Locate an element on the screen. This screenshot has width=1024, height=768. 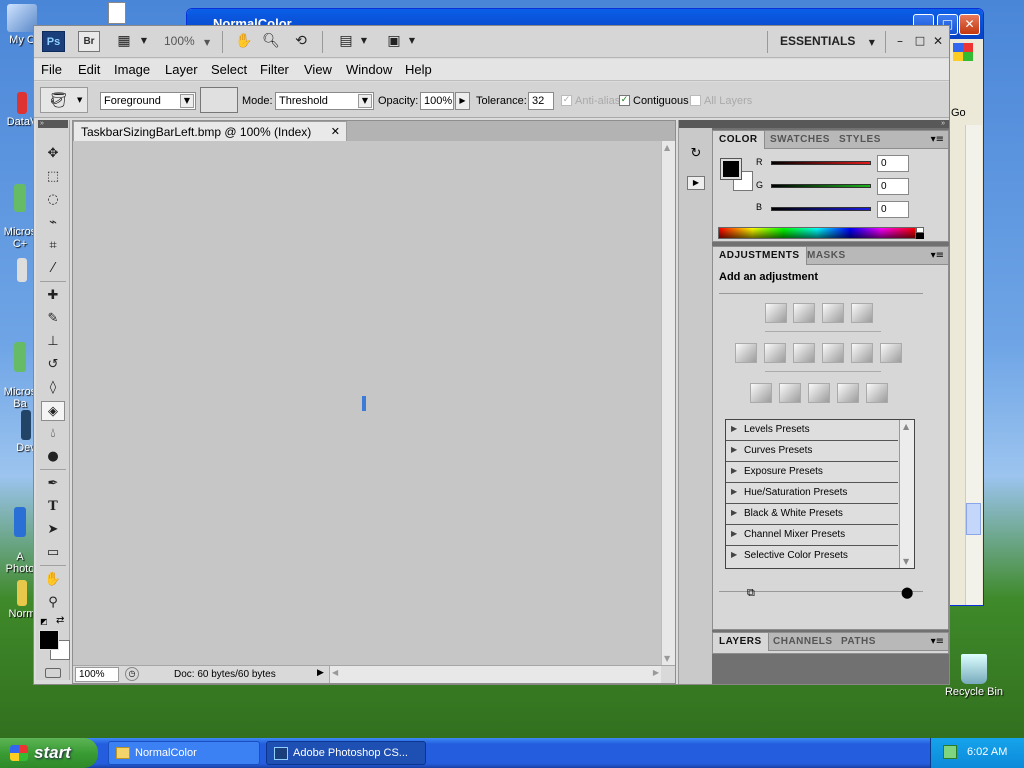
red-slider is located at coordinates (821, 163).